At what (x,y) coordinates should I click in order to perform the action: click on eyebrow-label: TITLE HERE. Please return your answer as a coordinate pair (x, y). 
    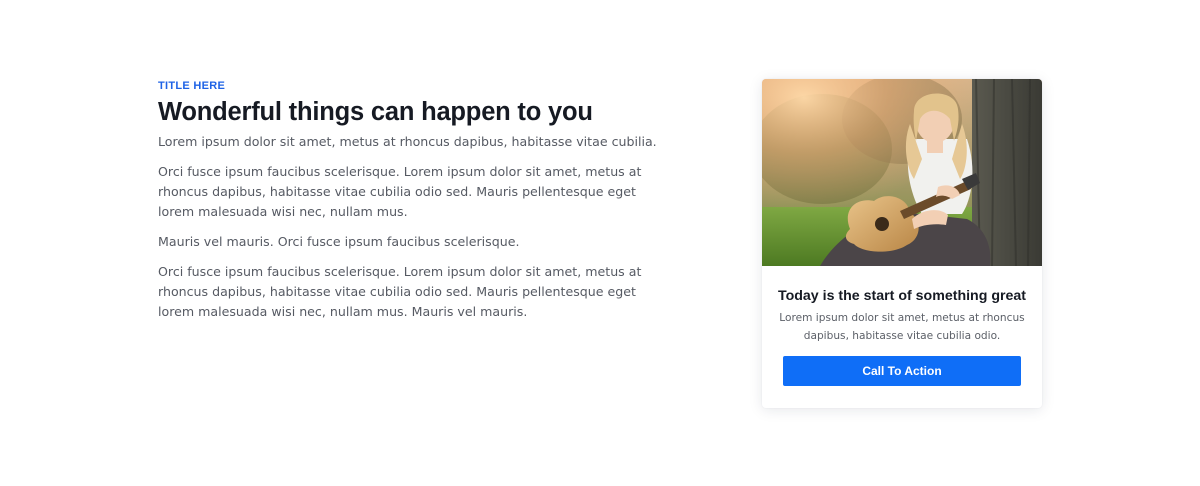
    Looking at the image, I should click on (192, 86).